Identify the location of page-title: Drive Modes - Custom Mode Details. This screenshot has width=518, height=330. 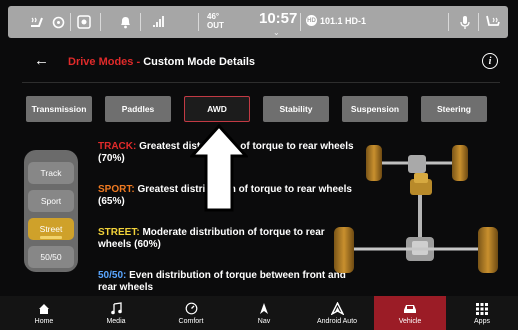
(161, 62).